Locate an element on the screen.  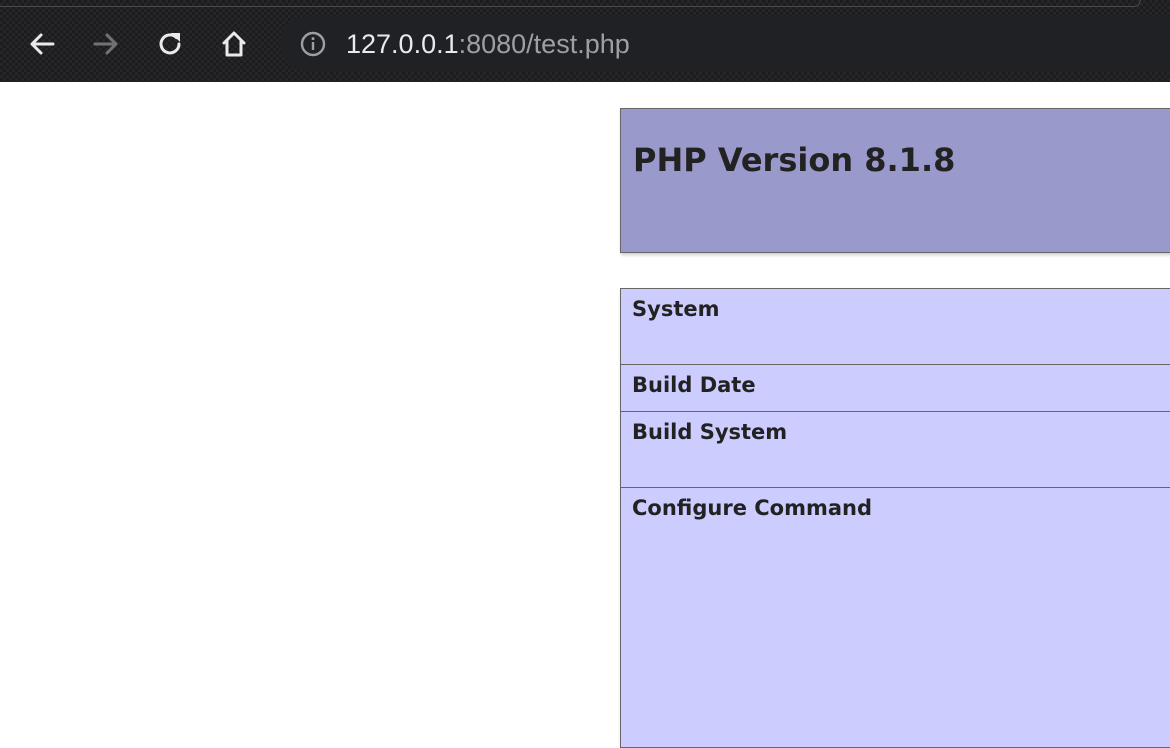
forward-button is located at coordinates (106, 44).